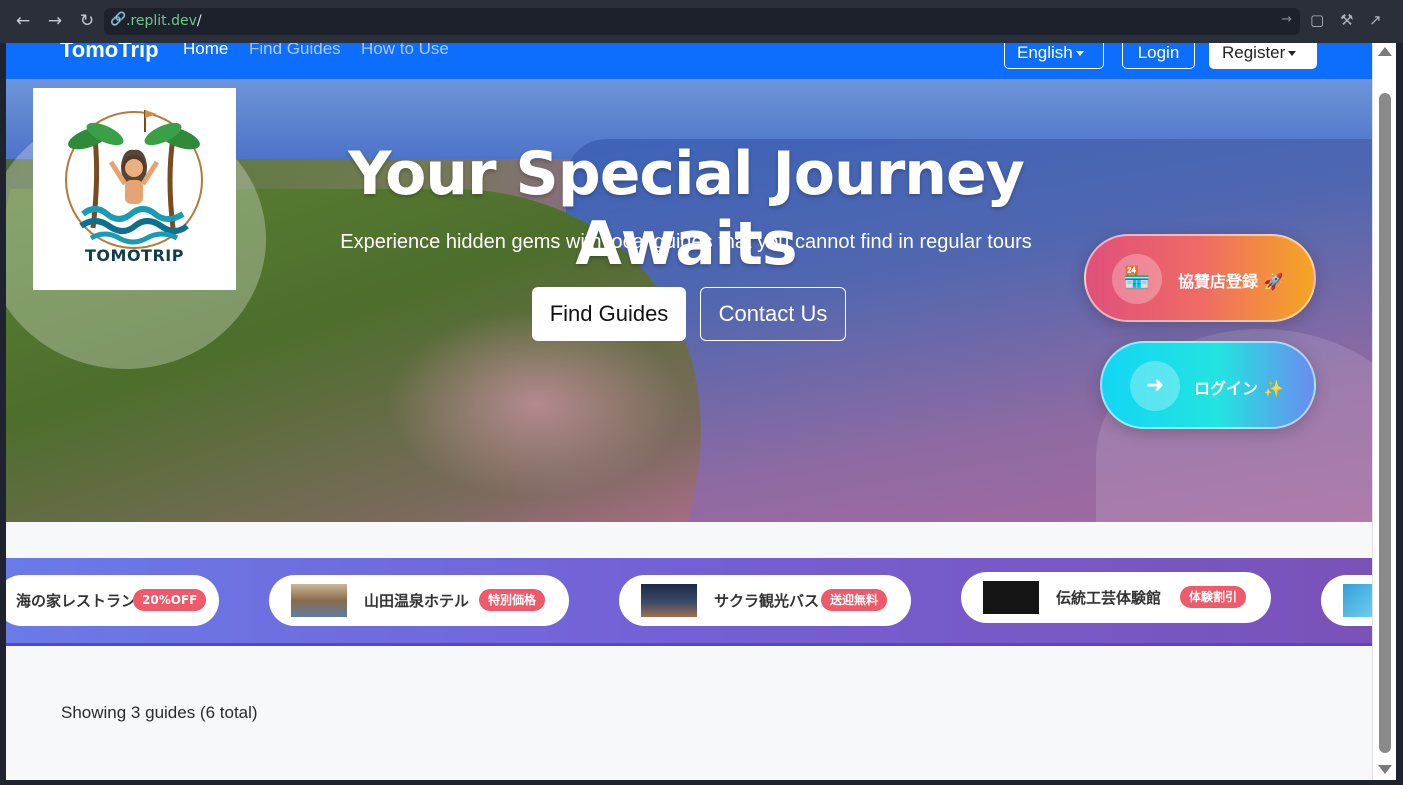 The width and height of the screenshot is (1403, 785). Describe the element at coordinates (164, 21) in the screenshot. I see `url-text: .replit.dev/` at that location.